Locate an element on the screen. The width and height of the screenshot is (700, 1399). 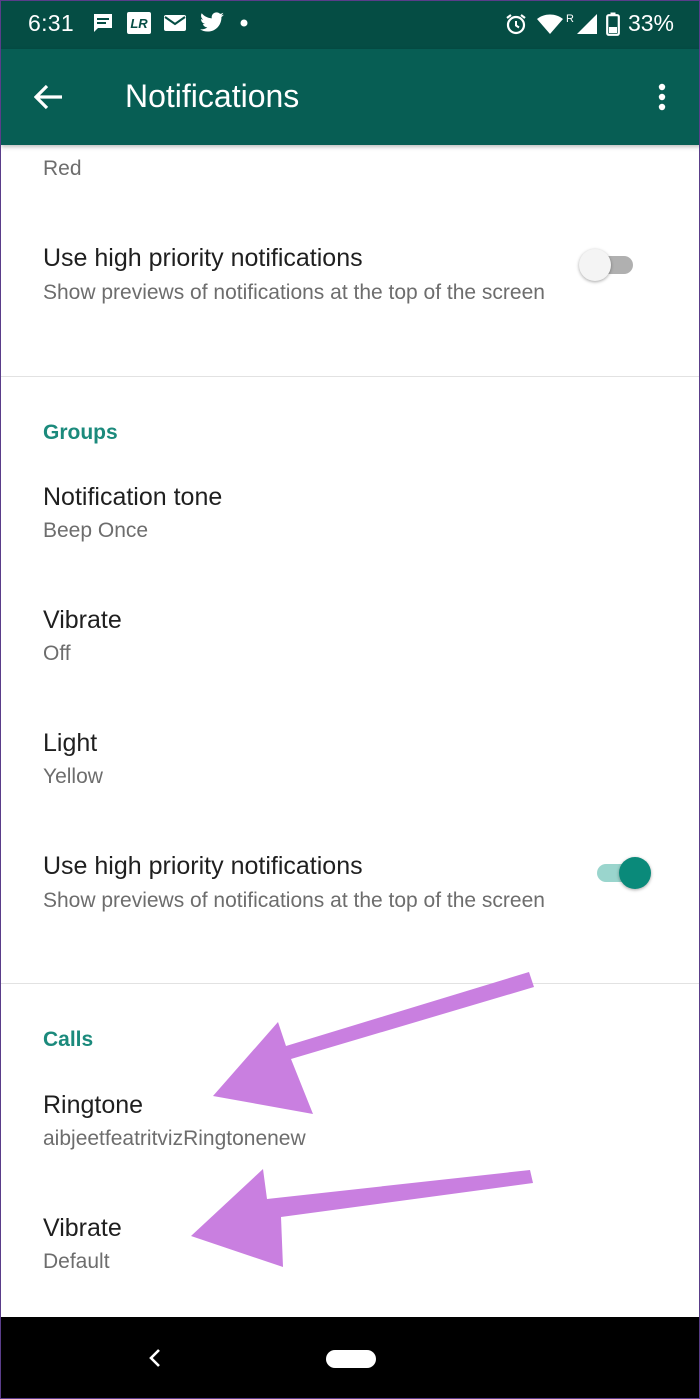
annotation-arrows is located at coordinates (362, 1119).